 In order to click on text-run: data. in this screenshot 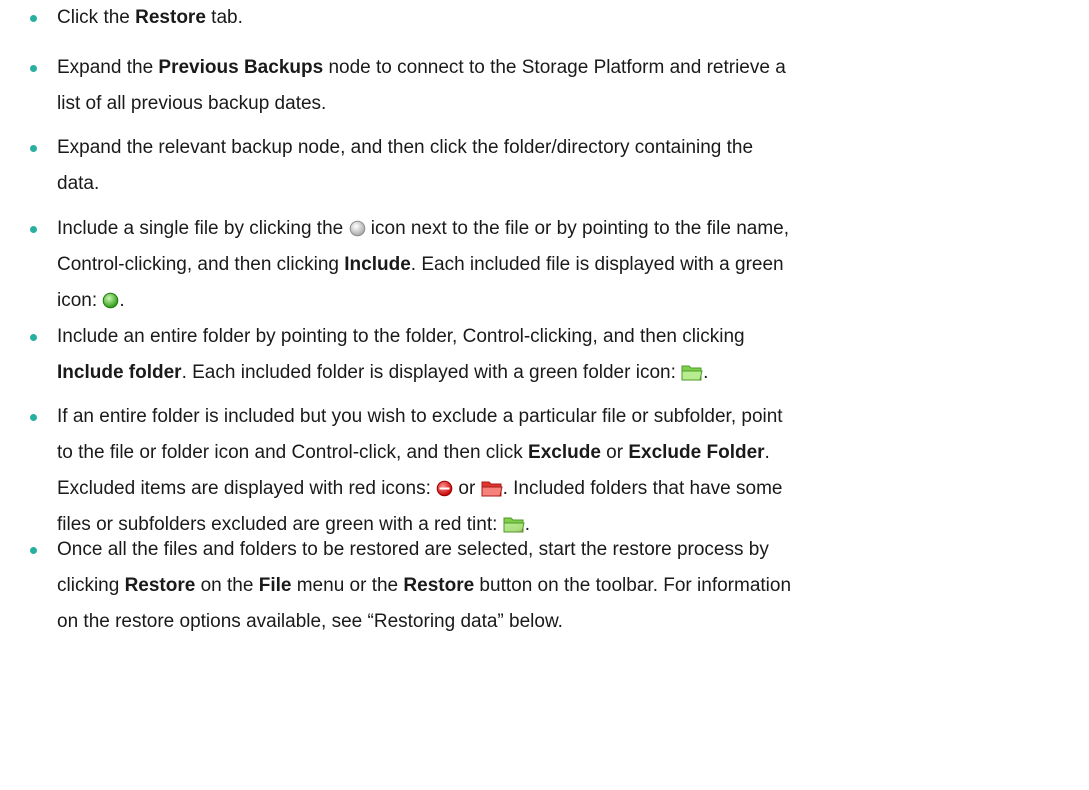, I will do `click(78, 183)`.